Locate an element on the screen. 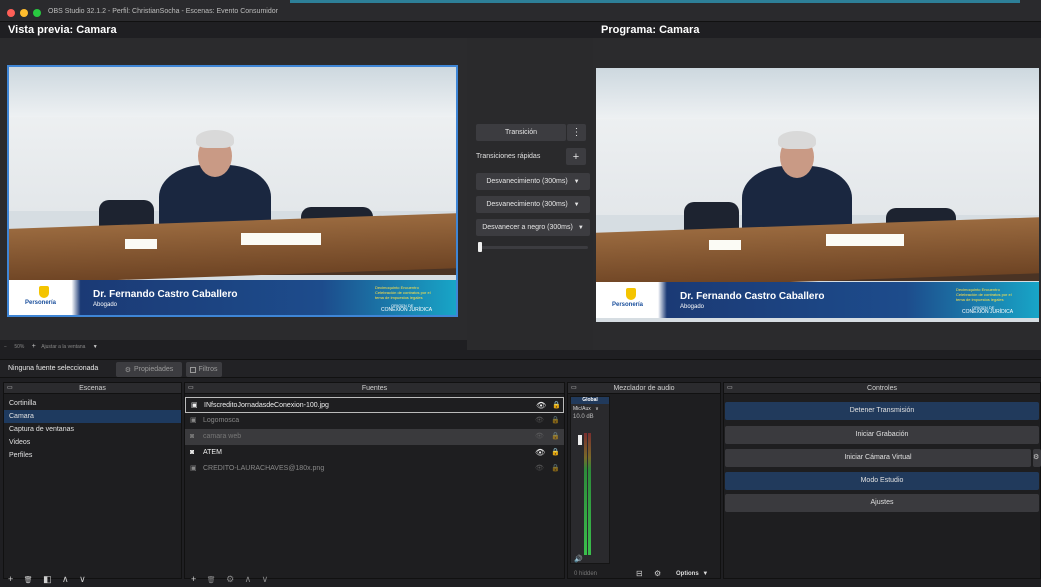 The image size is (1041, 587). close-window-icon is located at coordinates (11, 13).